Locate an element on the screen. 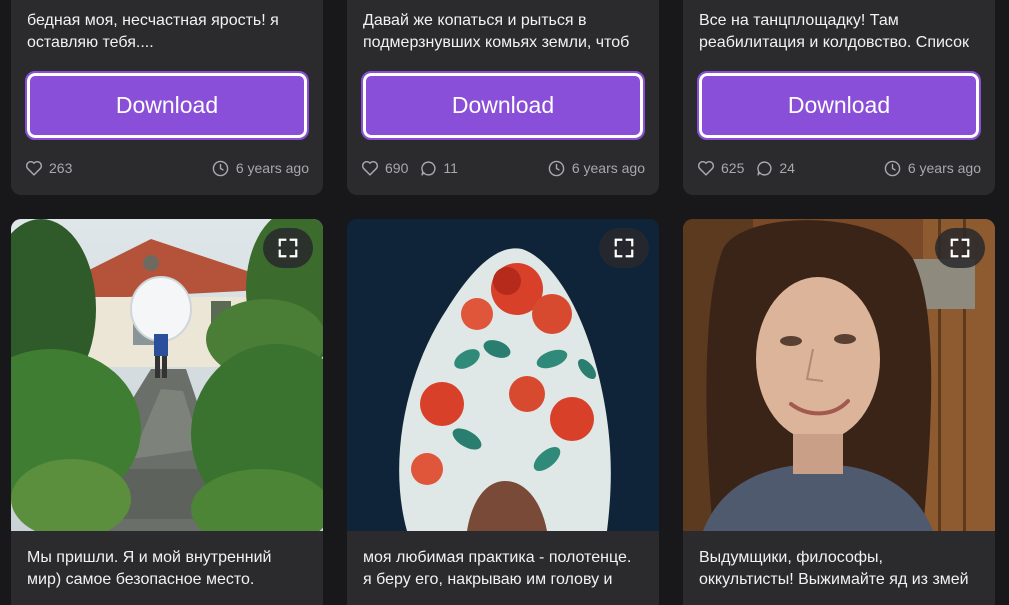  likes-stat: 263 is located at coordinates (48, 168).